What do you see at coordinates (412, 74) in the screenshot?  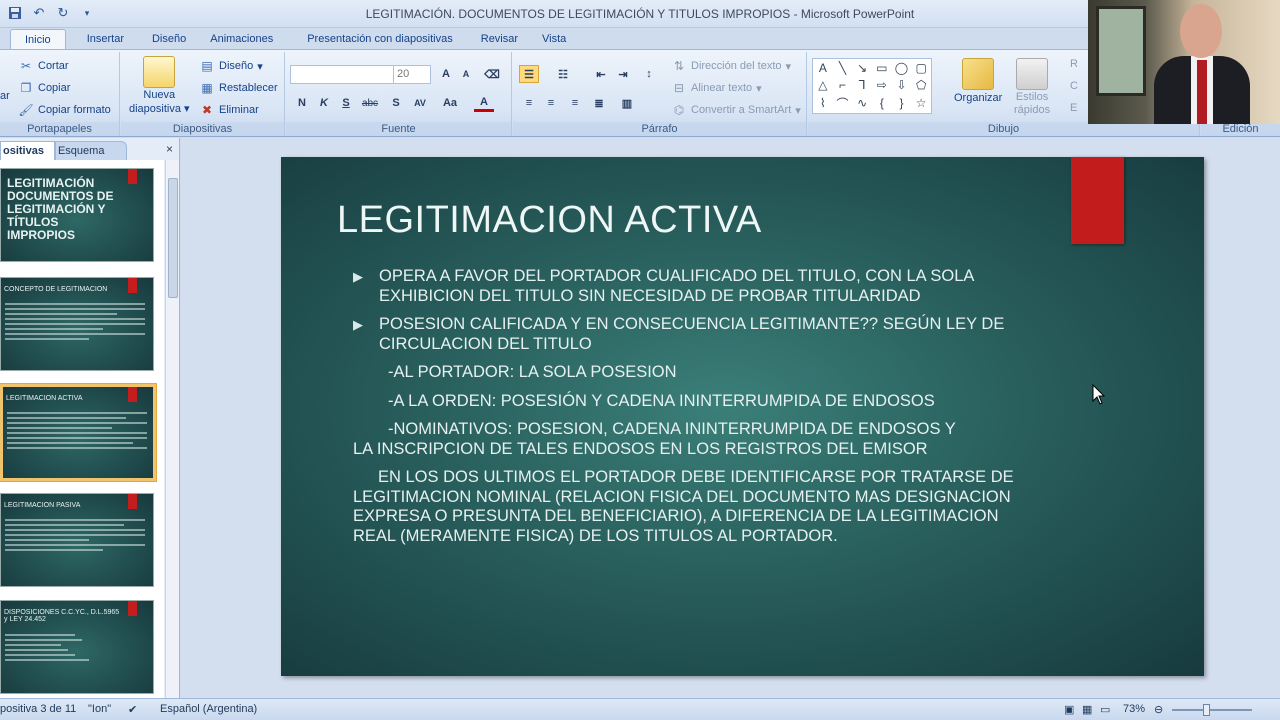 I see `font-size-combo: 20` at bounding box center [412, 74].